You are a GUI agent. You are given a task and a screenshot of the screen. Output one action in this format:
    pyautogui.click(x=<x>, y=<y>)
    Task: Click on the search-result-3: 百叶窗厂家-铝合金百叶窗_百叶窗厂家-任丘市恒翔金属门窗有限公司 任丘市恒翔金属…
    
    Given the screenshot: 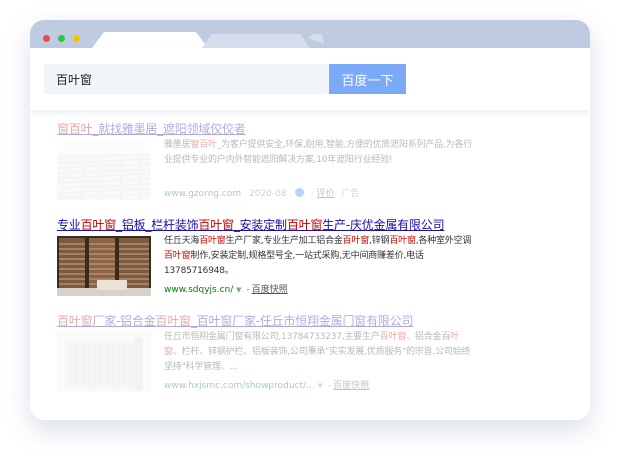 What is the action you would take?
    pyautogui.click(x=272, y=354)
    